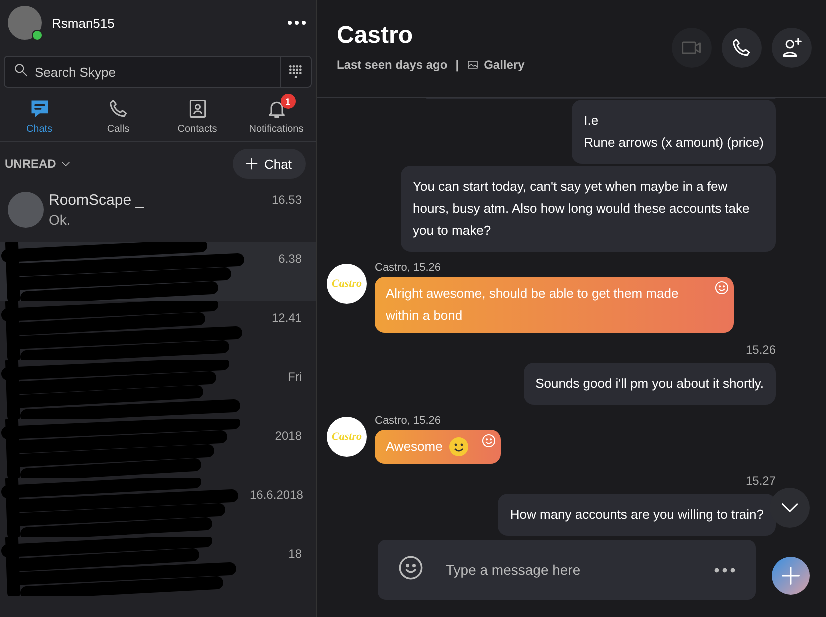 The width and height of the screenshot is (826, 617). I want to click on last-seen-status: Last seen days ago, so click(392, 65).